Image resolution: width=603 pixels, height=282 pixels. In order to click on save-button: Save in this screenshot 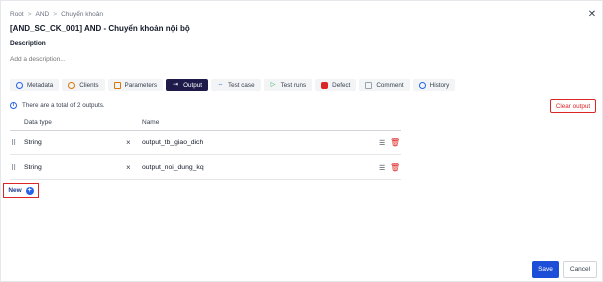, I will do `click(545, 269)`.